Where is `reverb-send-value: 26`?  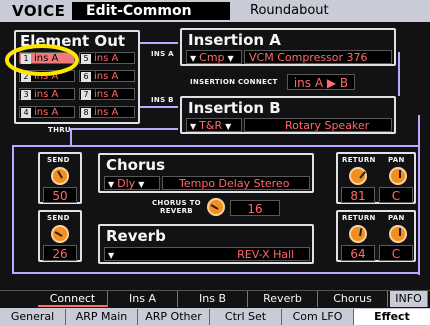
reverb-send-value: 26 is located at coordinates (60, 253).